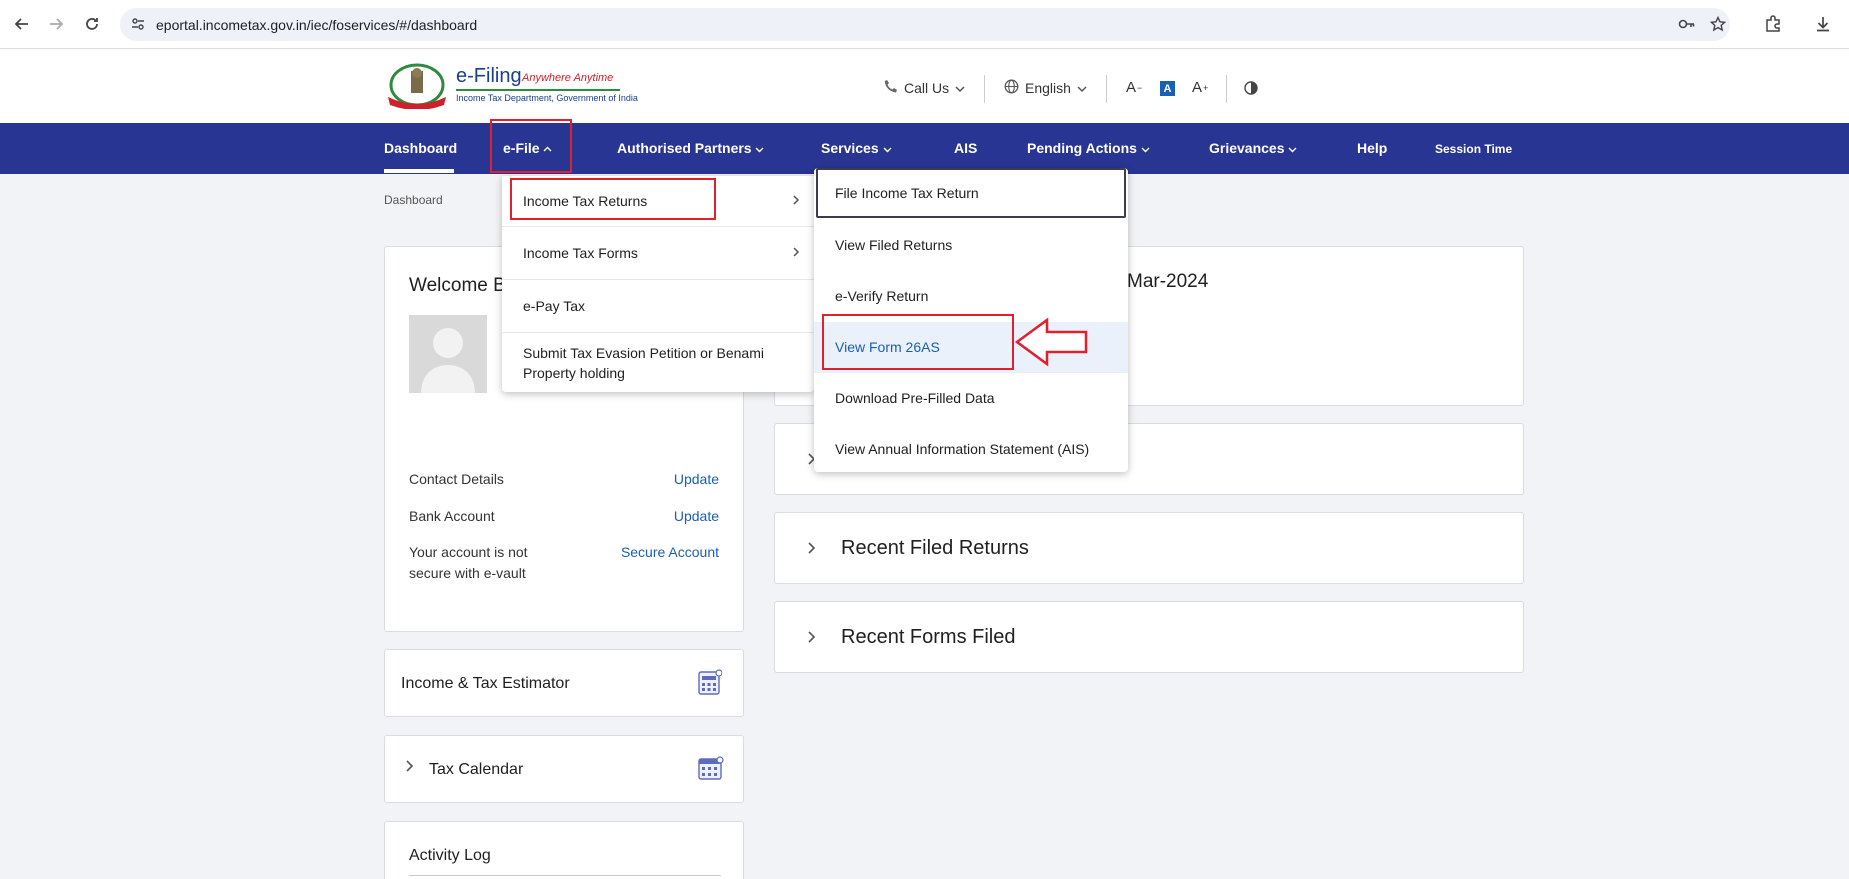 This screenshot has height=879, width=1849. Describe the element at coordinates (1082, 148) in the screenshot. I see `nav-pending-actions-label: Pending Actions` at that location.